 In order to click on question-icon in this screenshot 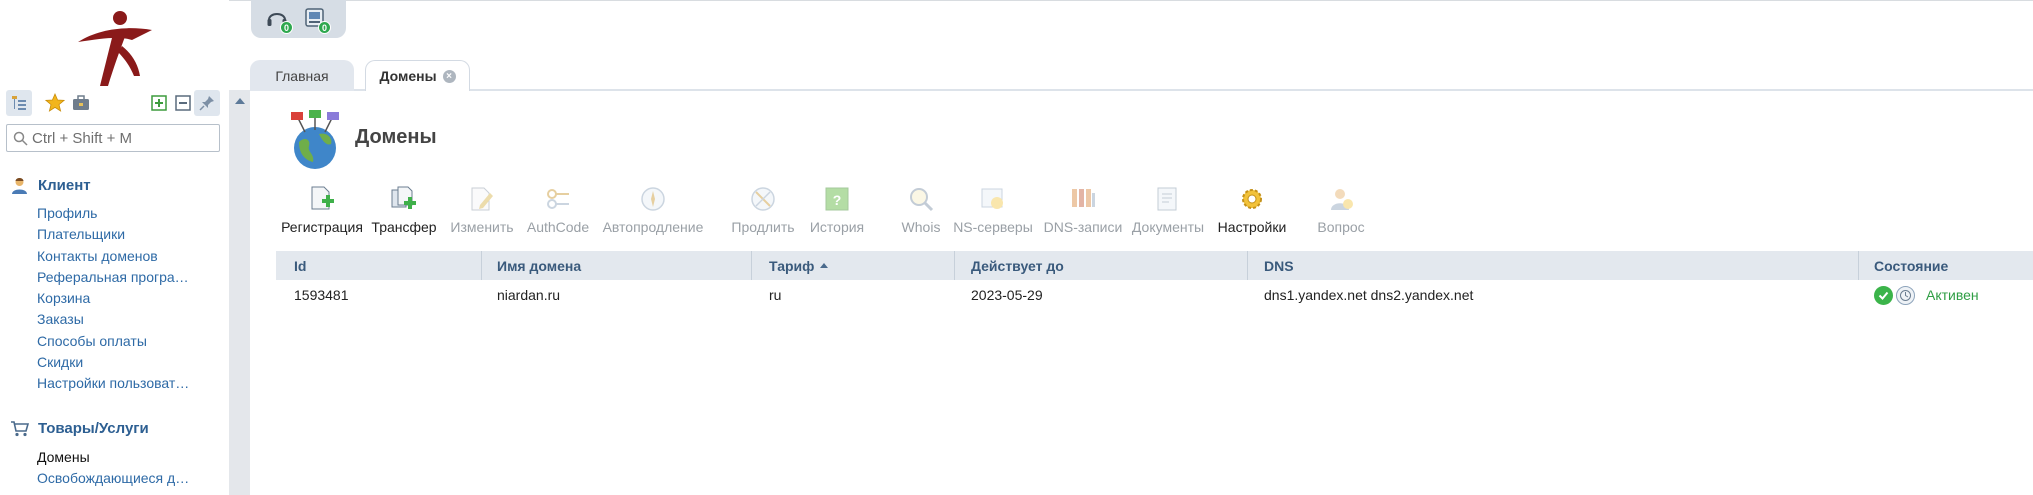, I will do `click(1341, 199)`.